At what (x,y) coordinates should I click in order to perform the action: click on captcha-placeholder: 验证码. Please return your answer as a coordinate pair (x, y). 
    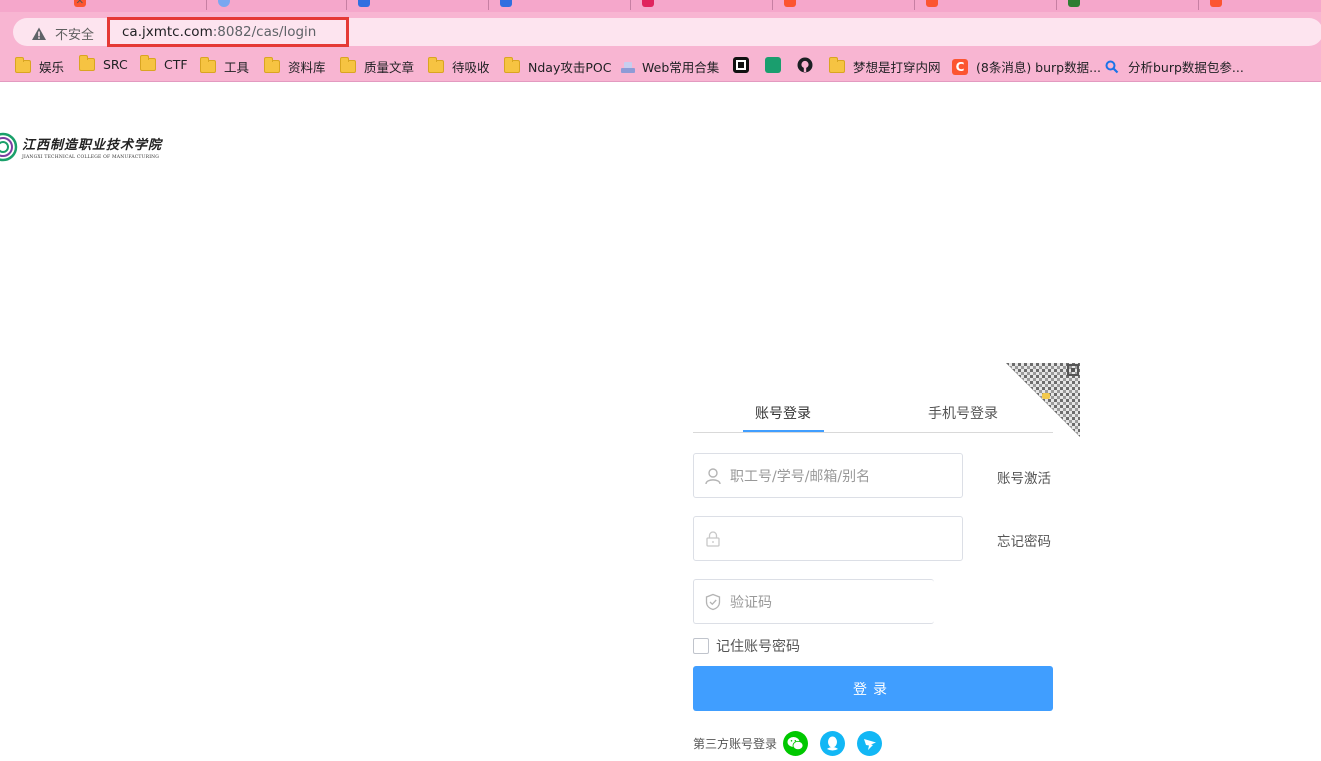
    Looking at the image, I should click on (751, 602).